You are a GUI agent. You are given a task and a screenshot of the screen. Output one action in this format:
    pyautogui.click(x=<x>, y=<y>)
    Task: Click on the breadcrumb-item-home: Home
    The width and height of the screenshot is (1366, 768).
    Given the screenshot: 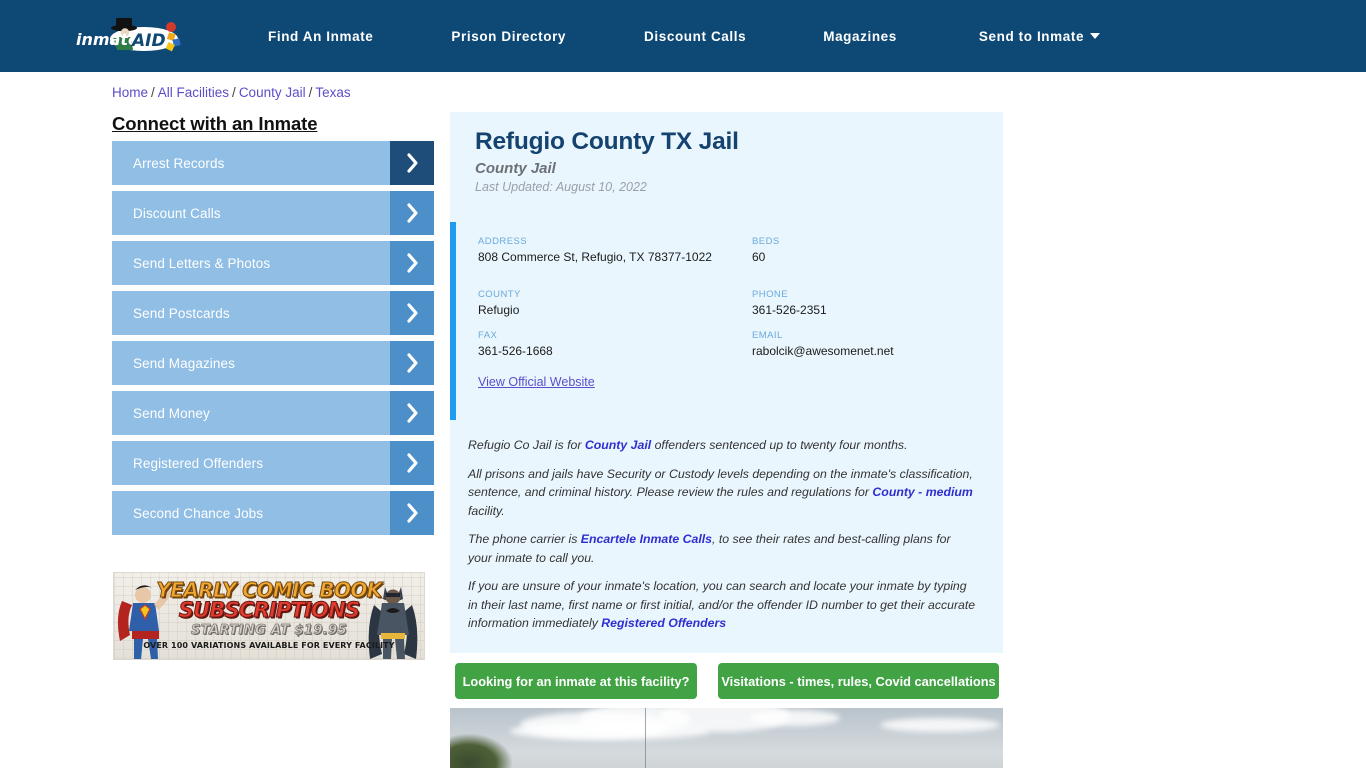 What is the action you would take?
    pyautogui.click(x=130, y=92)
    